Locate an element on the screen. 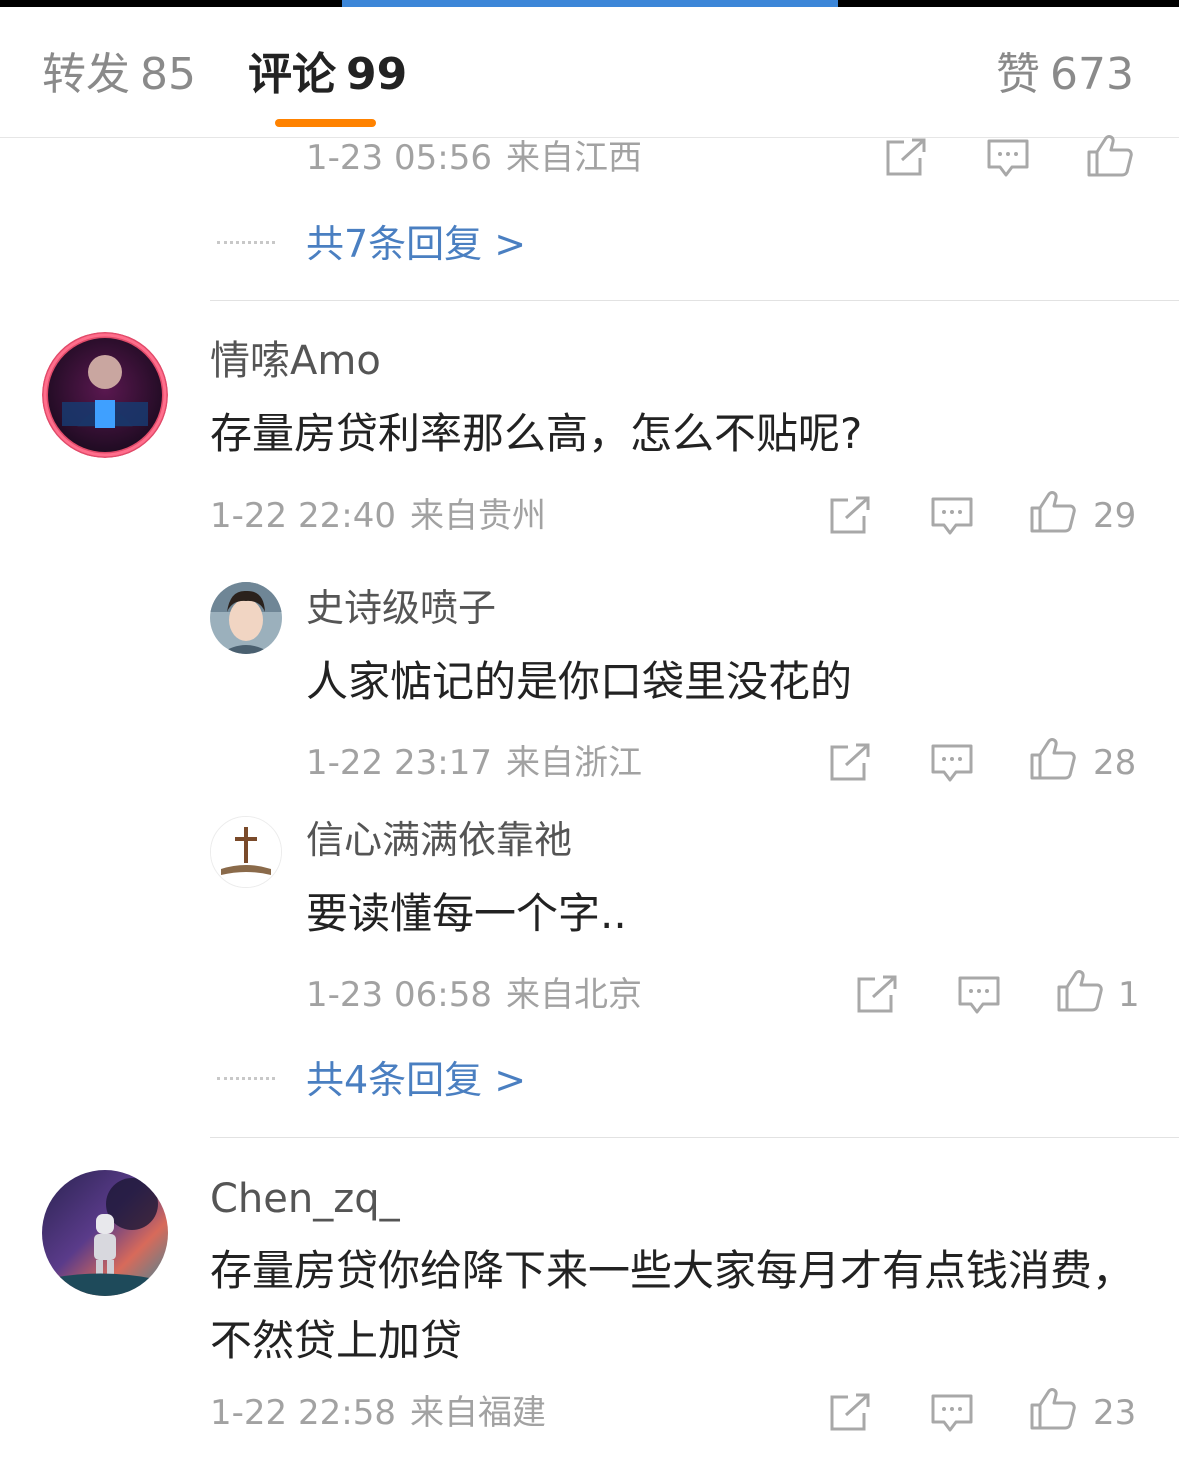 The image size is (1179, 1472). tab-comments-label: 评论 is located at coordinates (292, 74).